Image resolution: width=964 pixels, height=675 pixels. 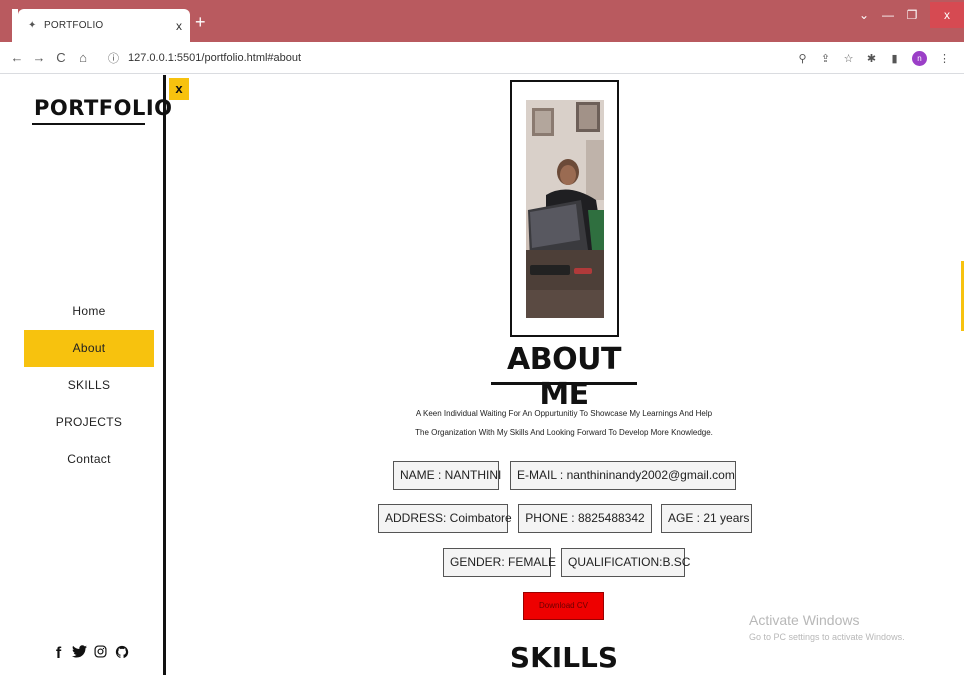 I want to click on address-bar: 127.0.0.1:5501/portfolio.html#about, so click(x=214, y=58).